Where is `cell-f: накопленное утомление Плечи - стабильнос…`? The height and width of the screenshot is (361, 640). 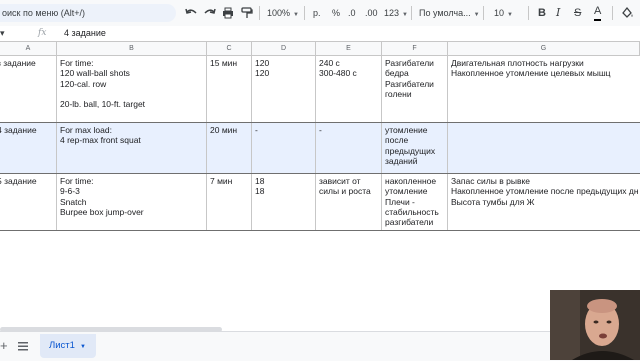
cell-f: накопленное утомление Плечи - стабильнос… is located at coordinates (415, 202).